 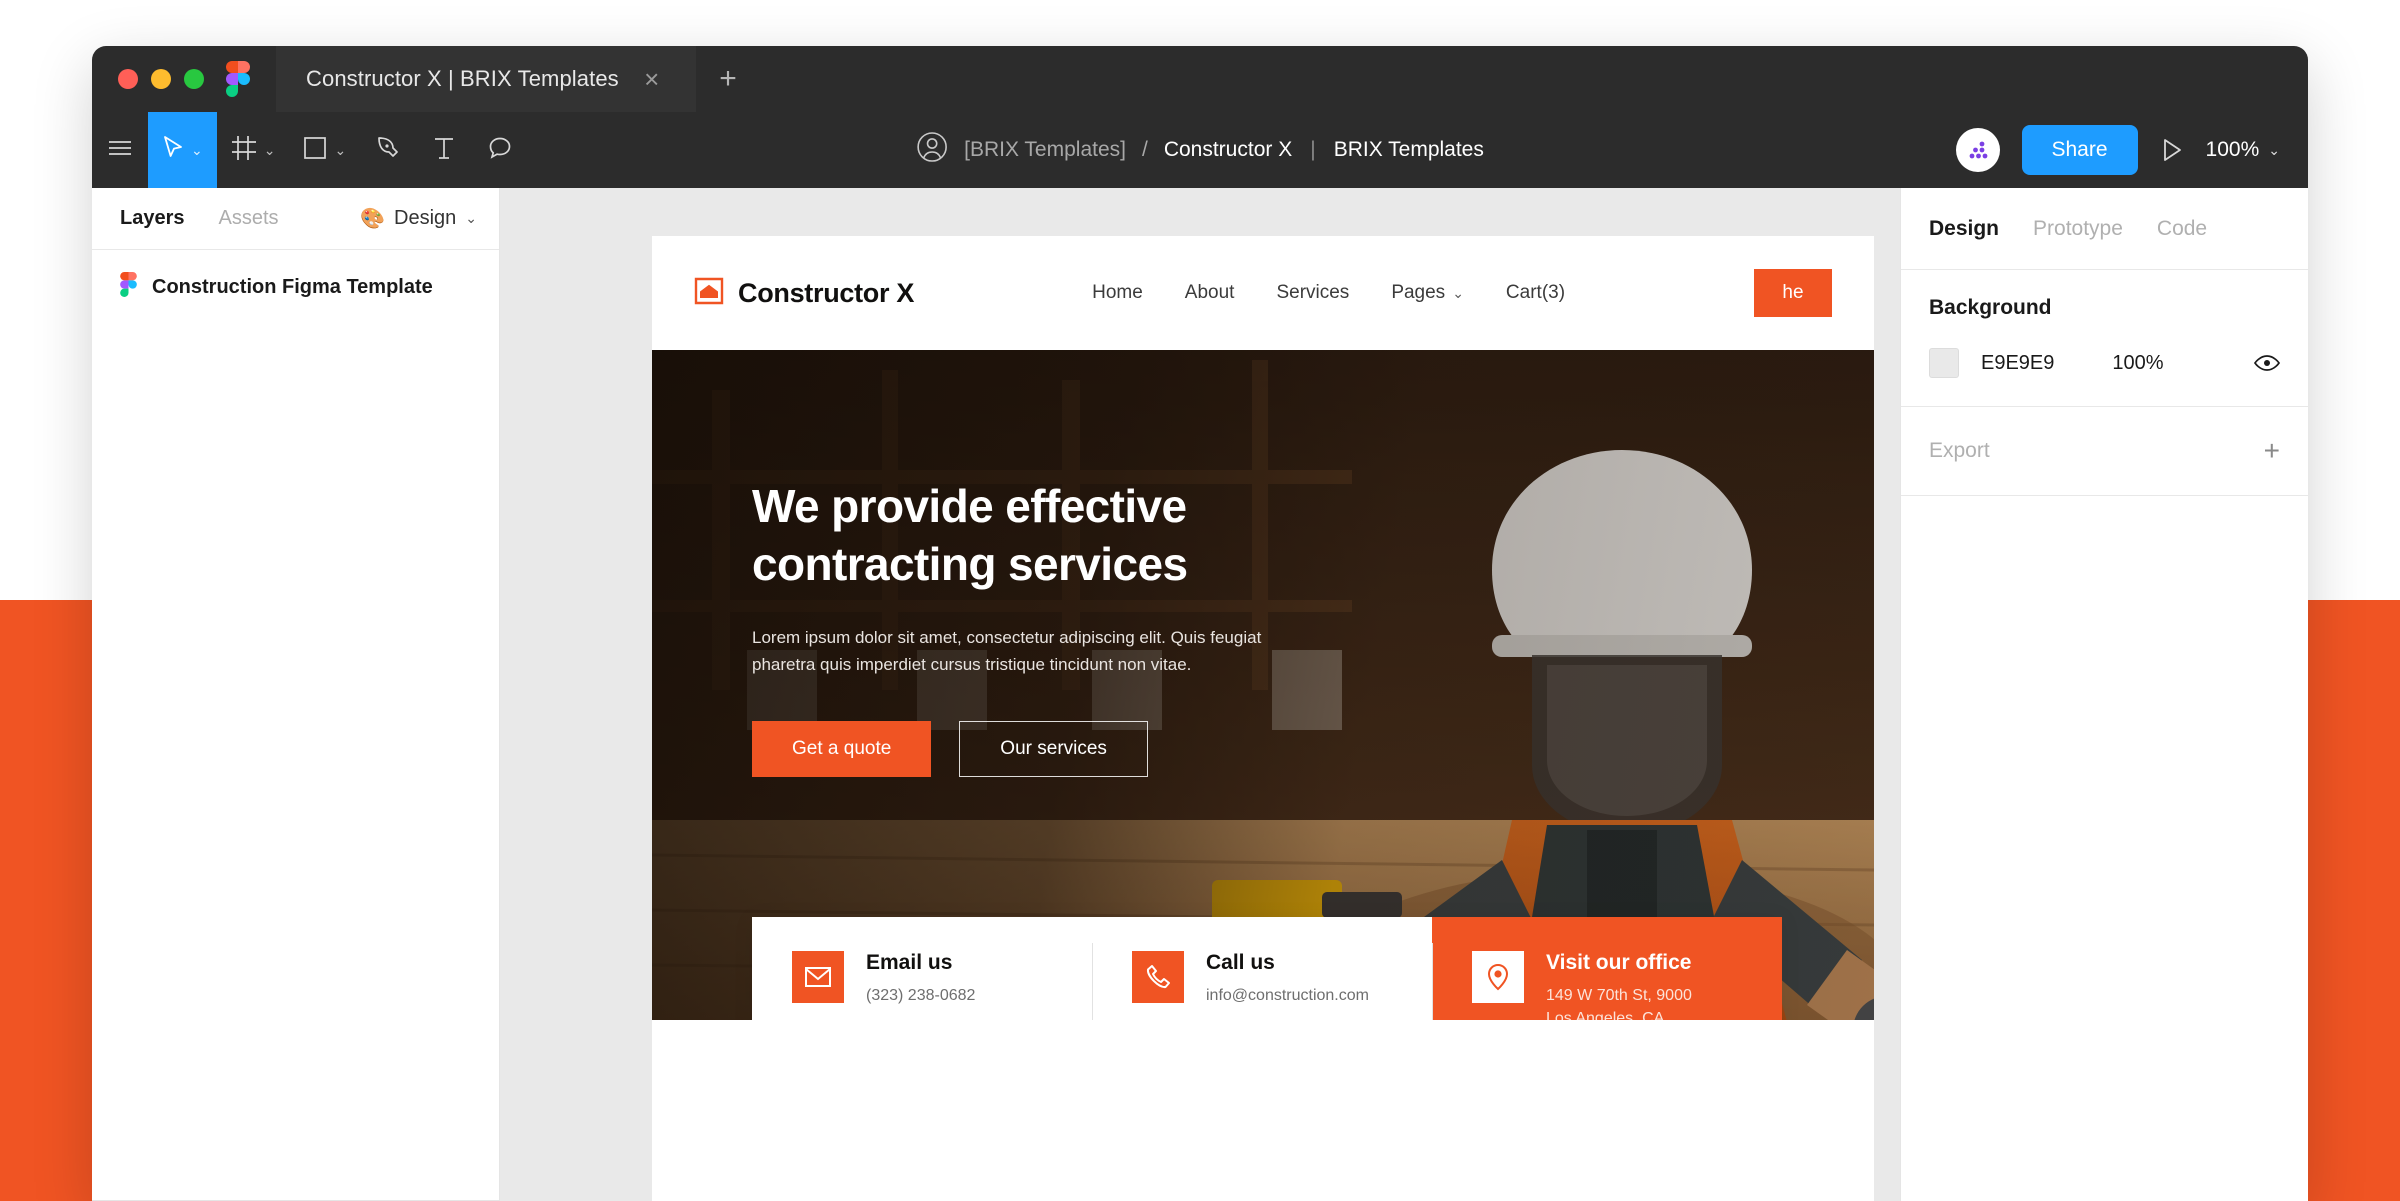 I want to click on file-tab-title: Constructor X | BRIX Templates, so click(x=462, y=78).